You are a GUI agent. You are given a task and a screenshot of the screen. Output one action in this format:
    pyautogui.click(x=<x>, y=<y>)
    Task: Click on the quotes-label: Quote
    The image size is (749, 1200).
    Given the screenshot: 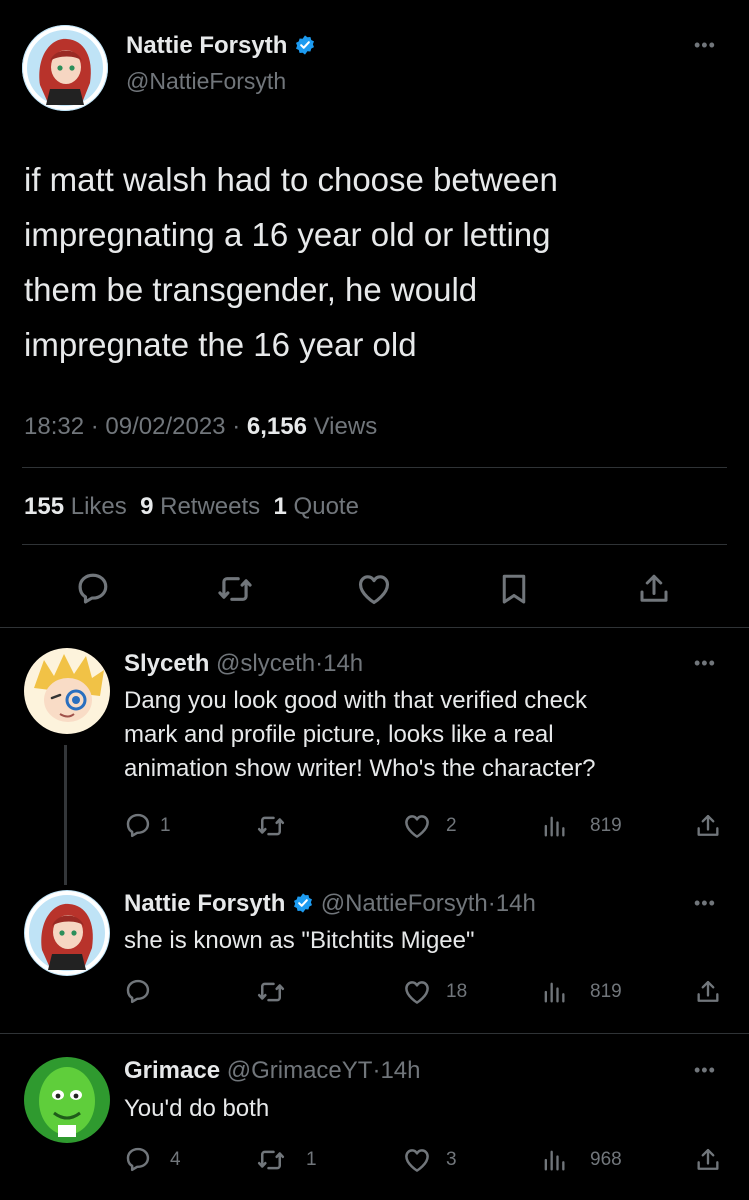 What is the action you would take?
    pyautogui.click(x=326, y=506)
    